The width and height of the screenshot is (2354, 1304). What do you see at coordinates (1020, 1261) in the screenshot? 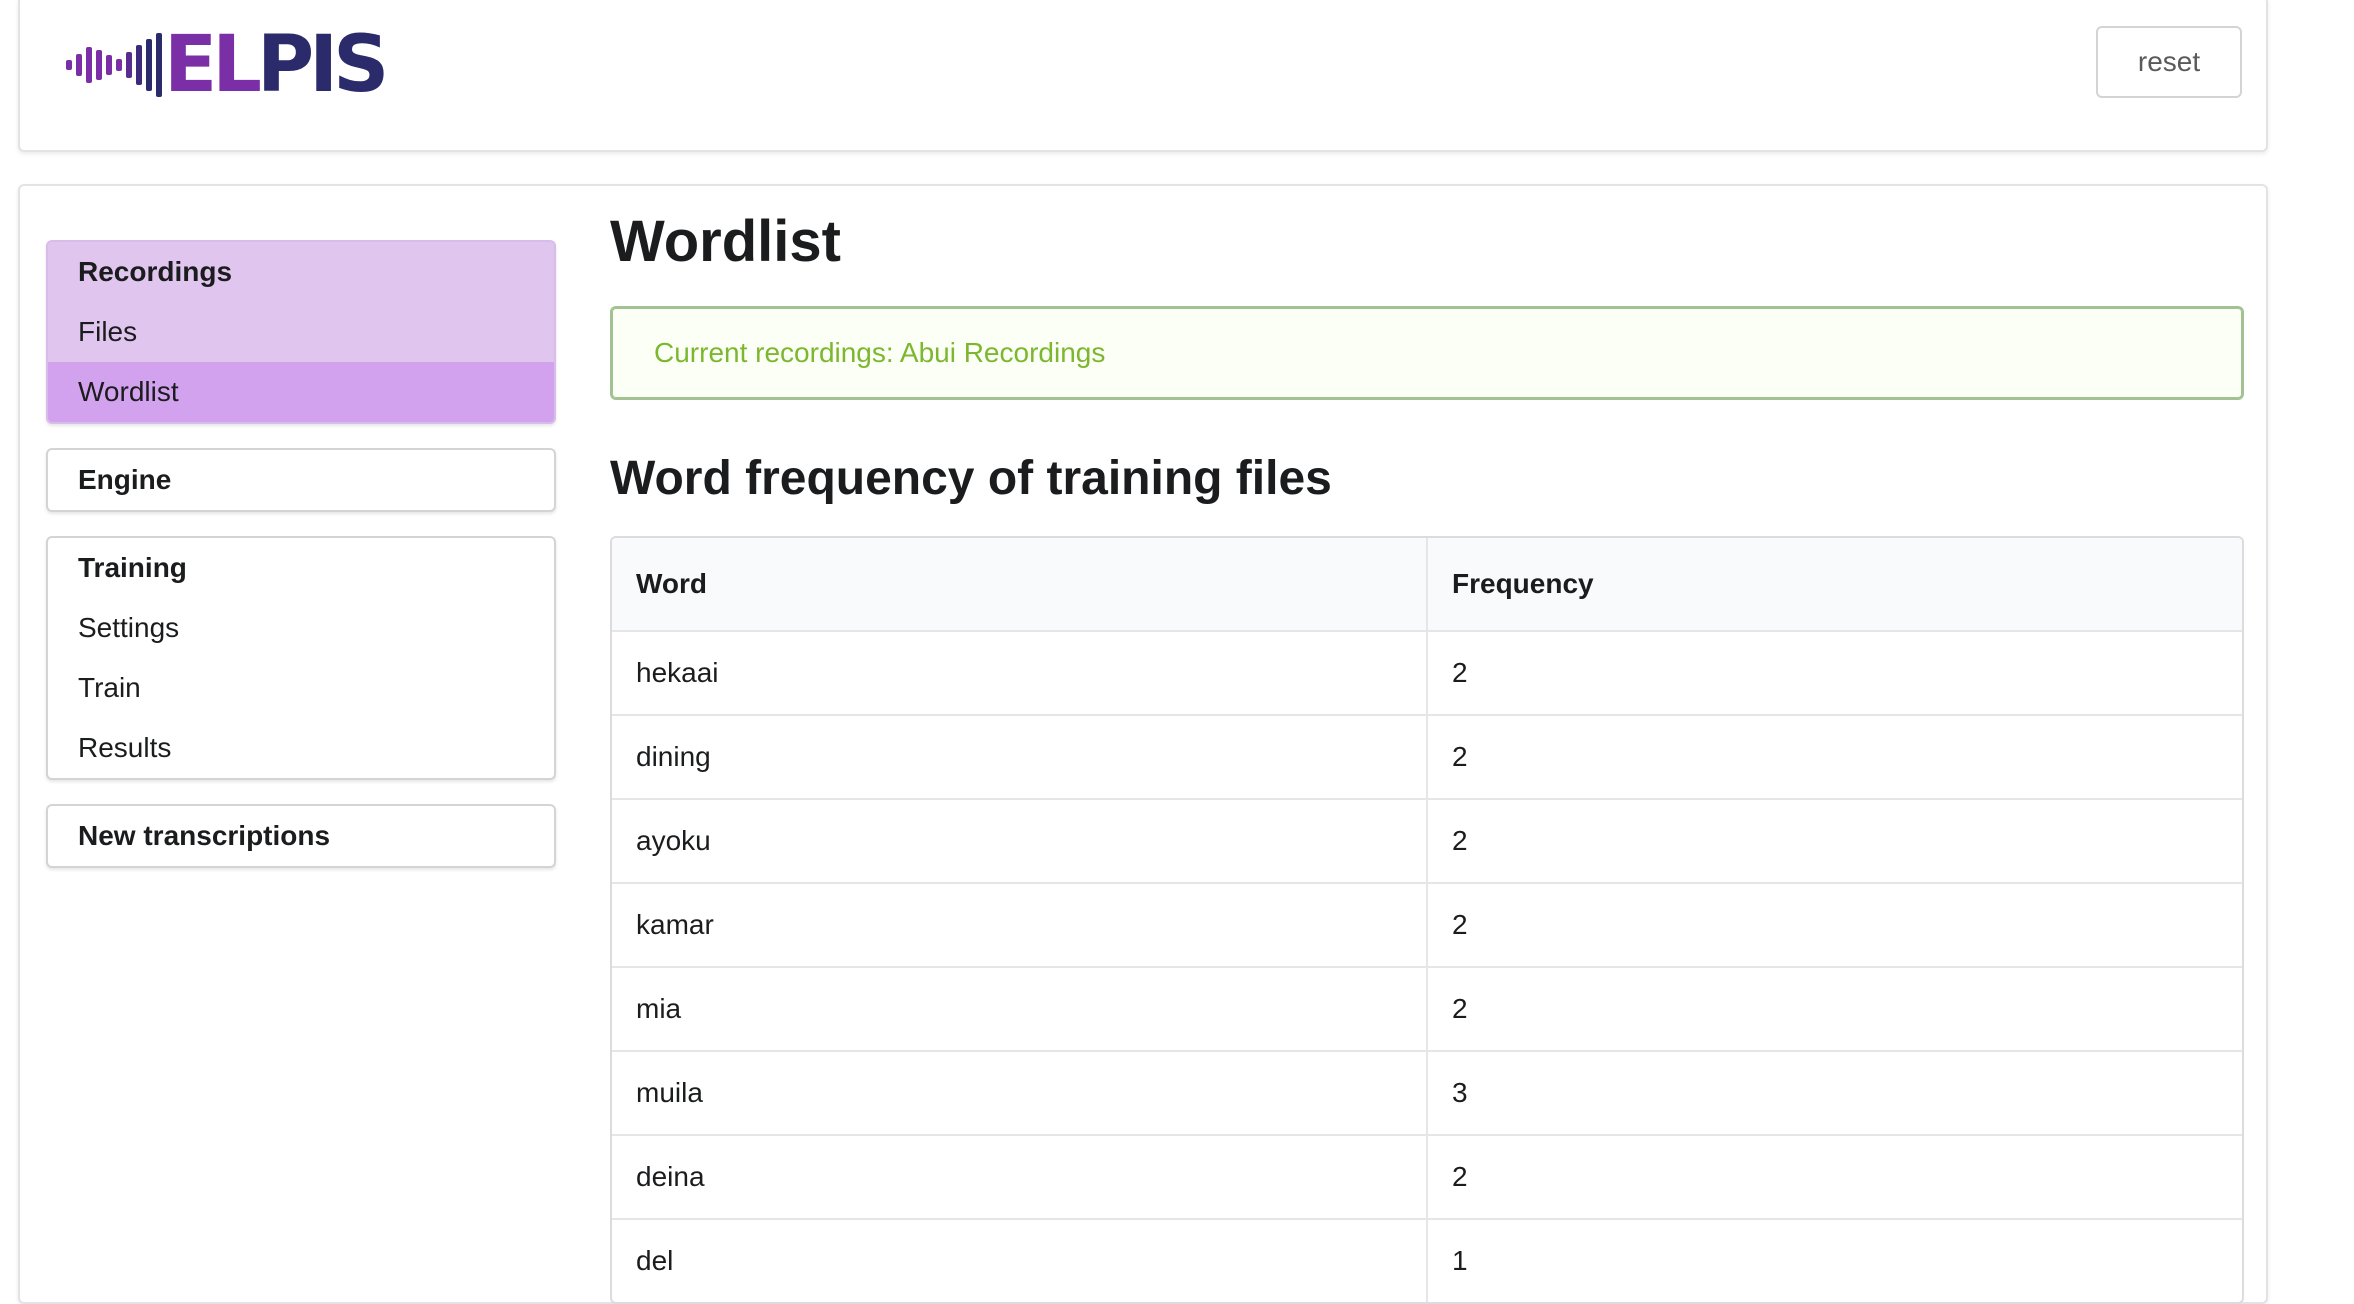
I see `word-cell: del` at bounding box center [1020, 1261].